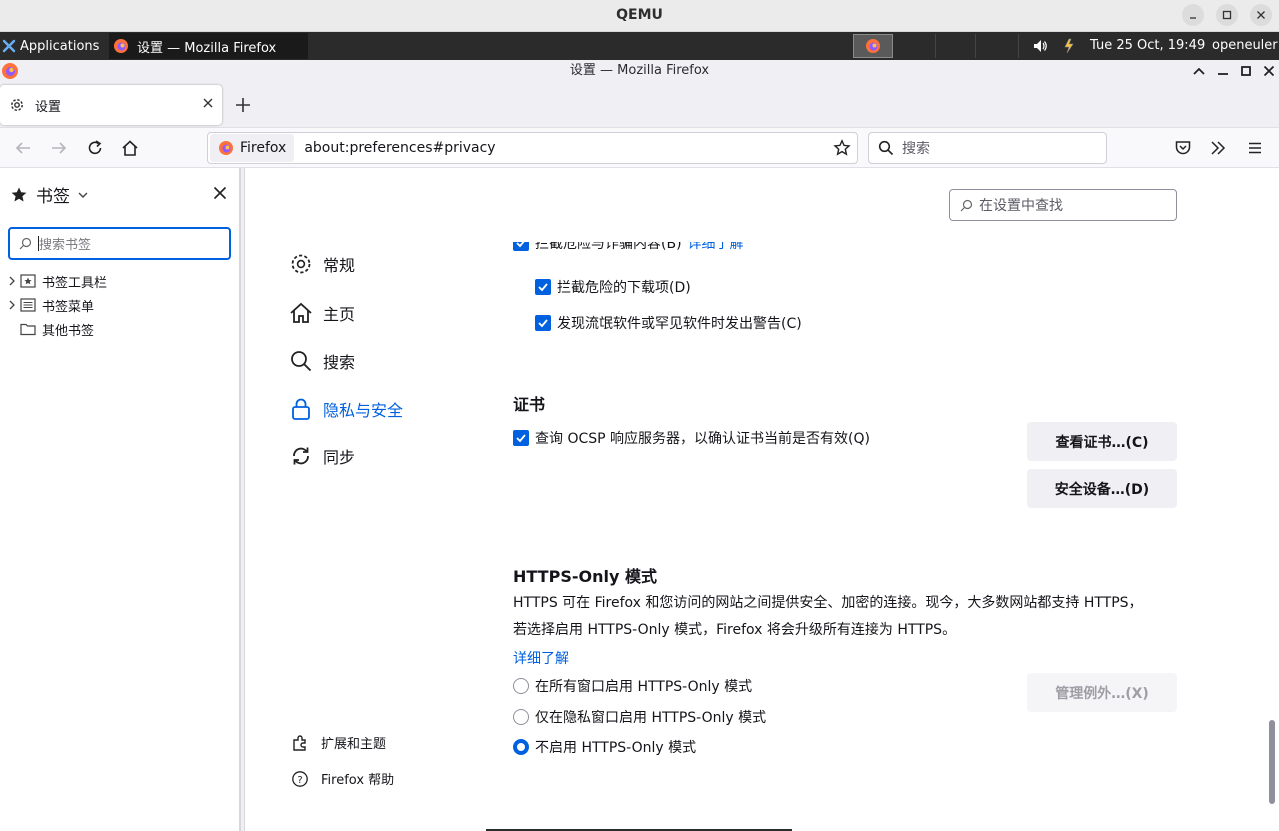  I want to click on category-general: 常规, so click(322, 264).